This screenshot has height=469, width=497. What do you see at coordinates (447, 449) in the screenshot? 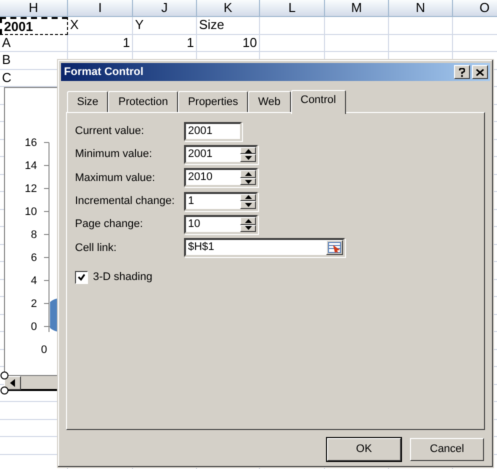
I see `dialog-button: Cancel` at bounding box center [447, 449].